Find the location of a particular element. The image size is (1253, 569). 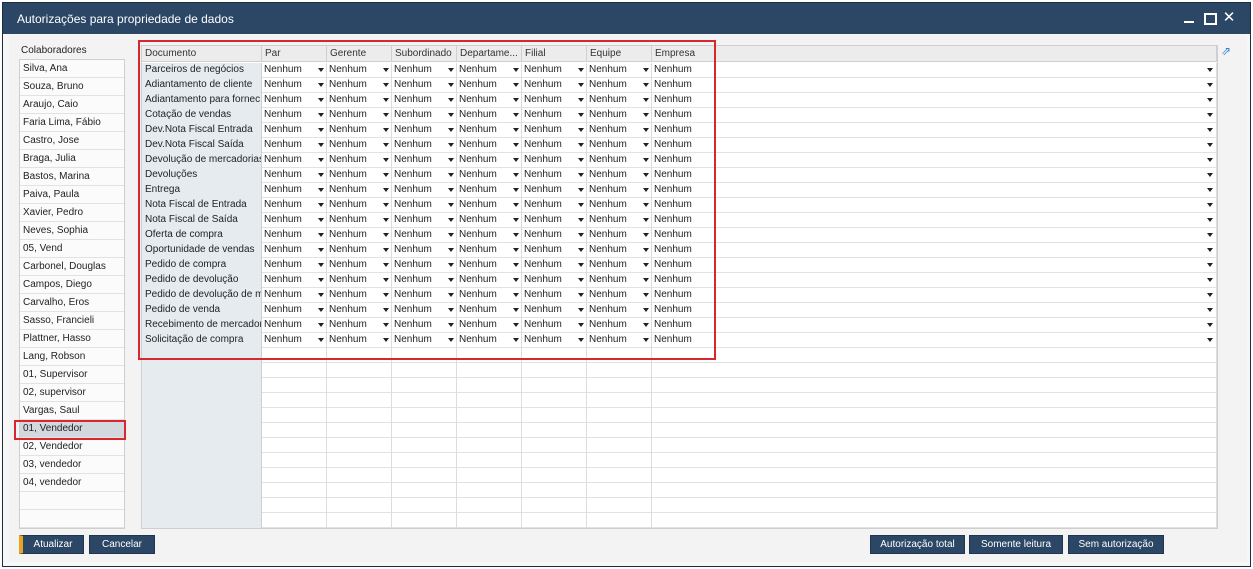

expand-arrow-icon: ⇗ is located at coordinates (1226, 51).